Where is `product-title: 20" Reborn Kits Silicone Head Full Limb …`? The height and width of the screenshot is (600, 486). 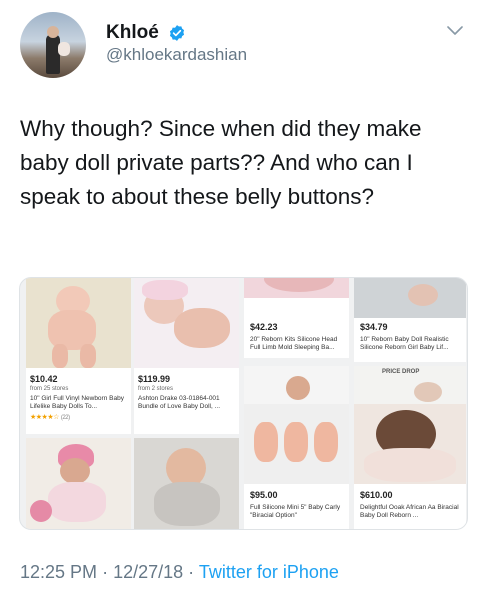 product-title: 20" Reborn Kits Silicone Head Full Limb … is located at coordinates (294, 343).